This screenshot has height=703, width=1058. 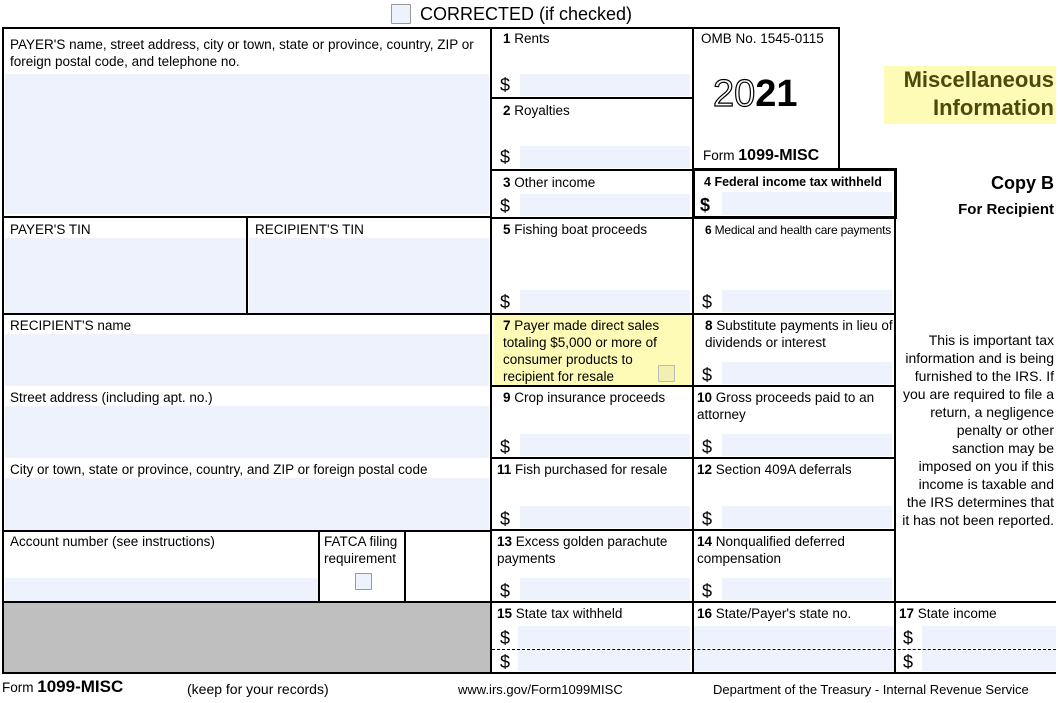 What do you see at coordinates (247, 144) in the screenshot?
I see `payer-info-field` at bounding box center [247, 144].